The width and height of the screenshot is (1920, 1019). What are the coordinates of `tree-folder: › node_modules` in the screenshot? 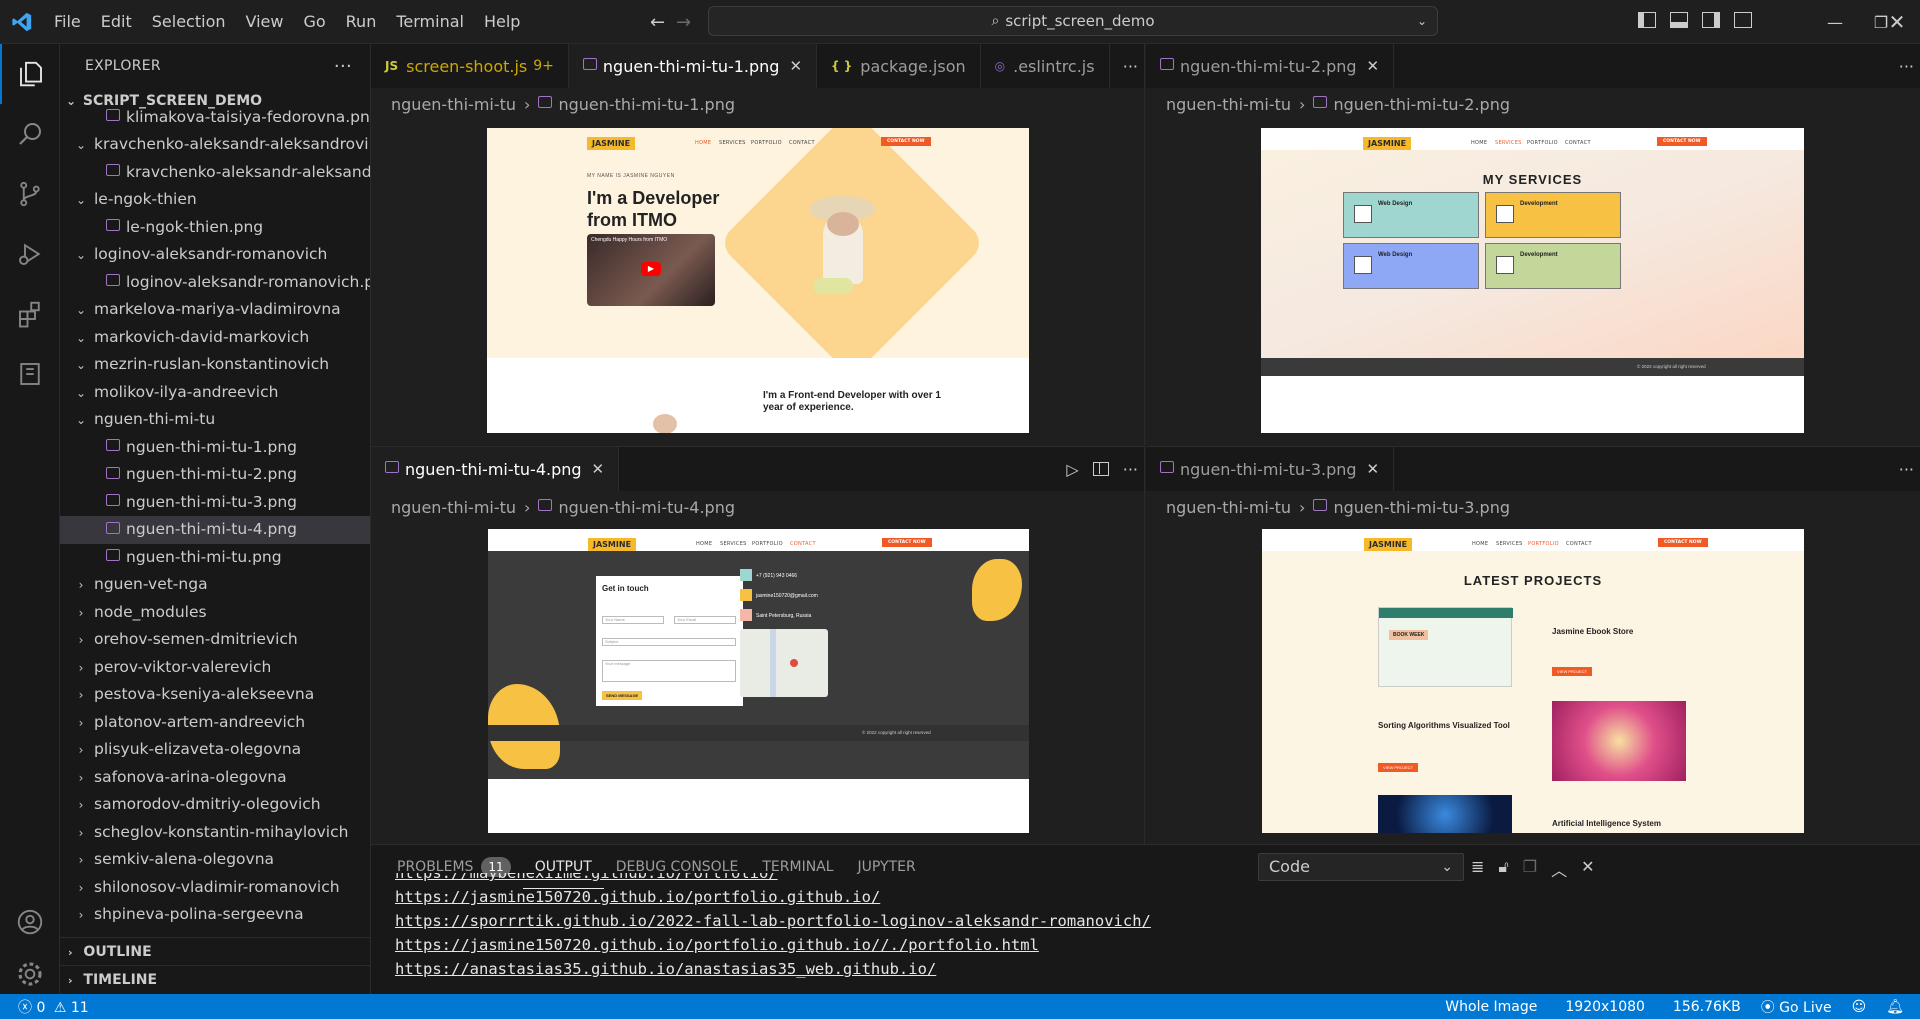 It's located at (215, 613).